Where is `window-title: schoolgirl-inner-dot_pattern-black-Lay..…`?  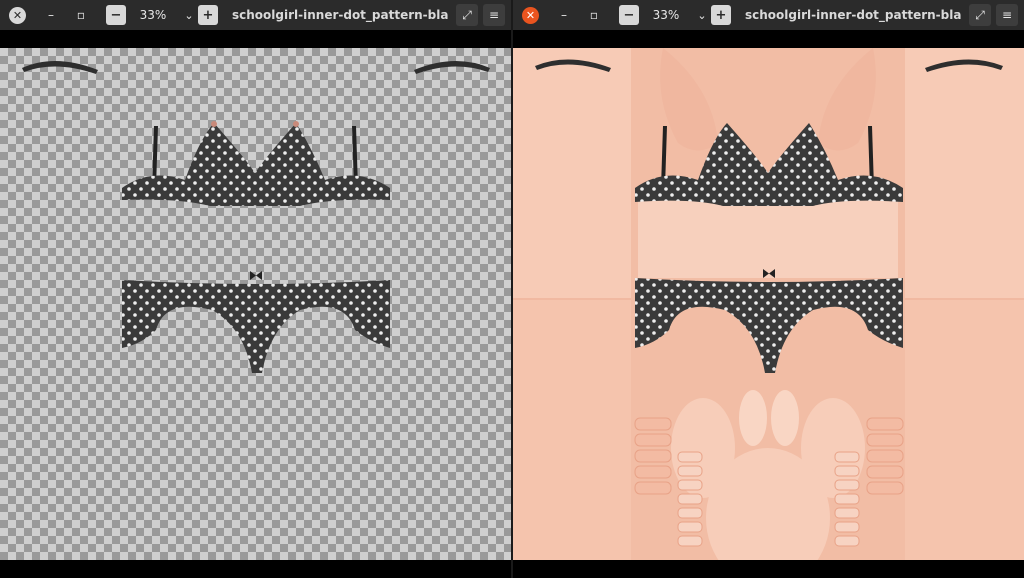
window-title: schoolgirl-inner-dot_pattern-black-Lay..… is located at coordinates (340, 15).